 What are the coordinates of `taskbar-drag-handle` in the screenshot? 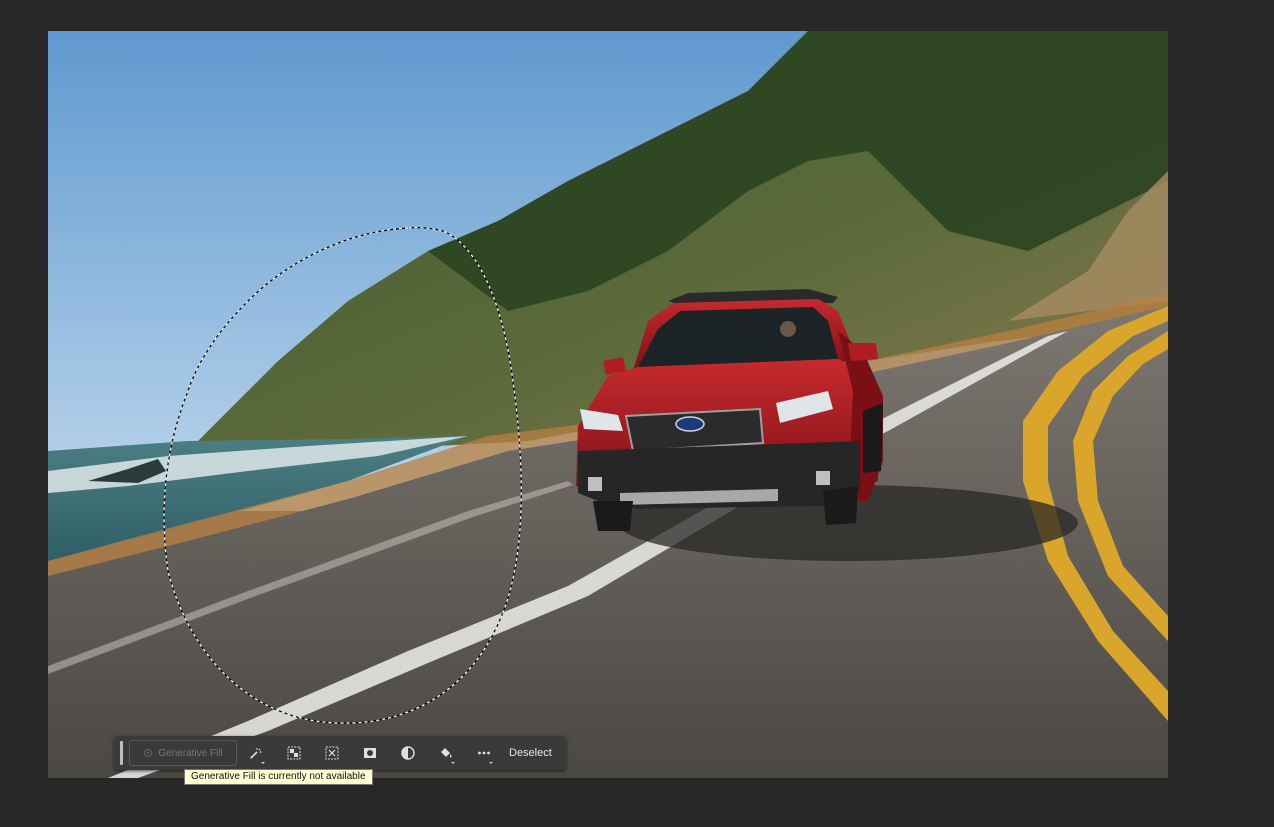 It's located at (121, 753).